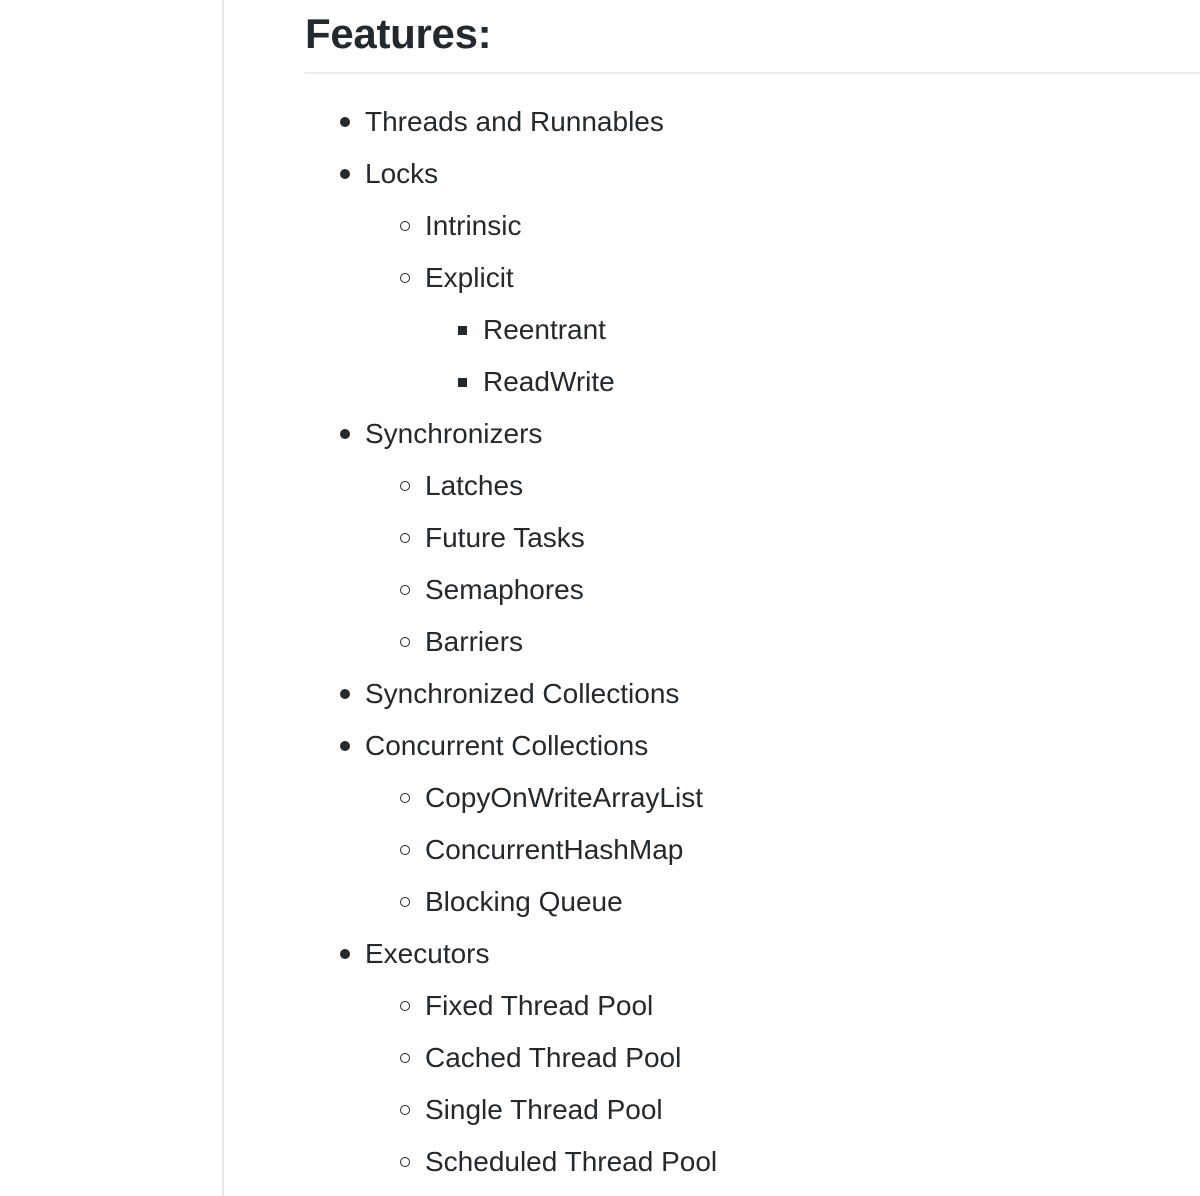 The width and height of the screenshot is (1200, 1196). What do you see at coordinates (800, 486) in the screenshot?
I see `list-item-latches: Latches` at bounding box center [800, 486].